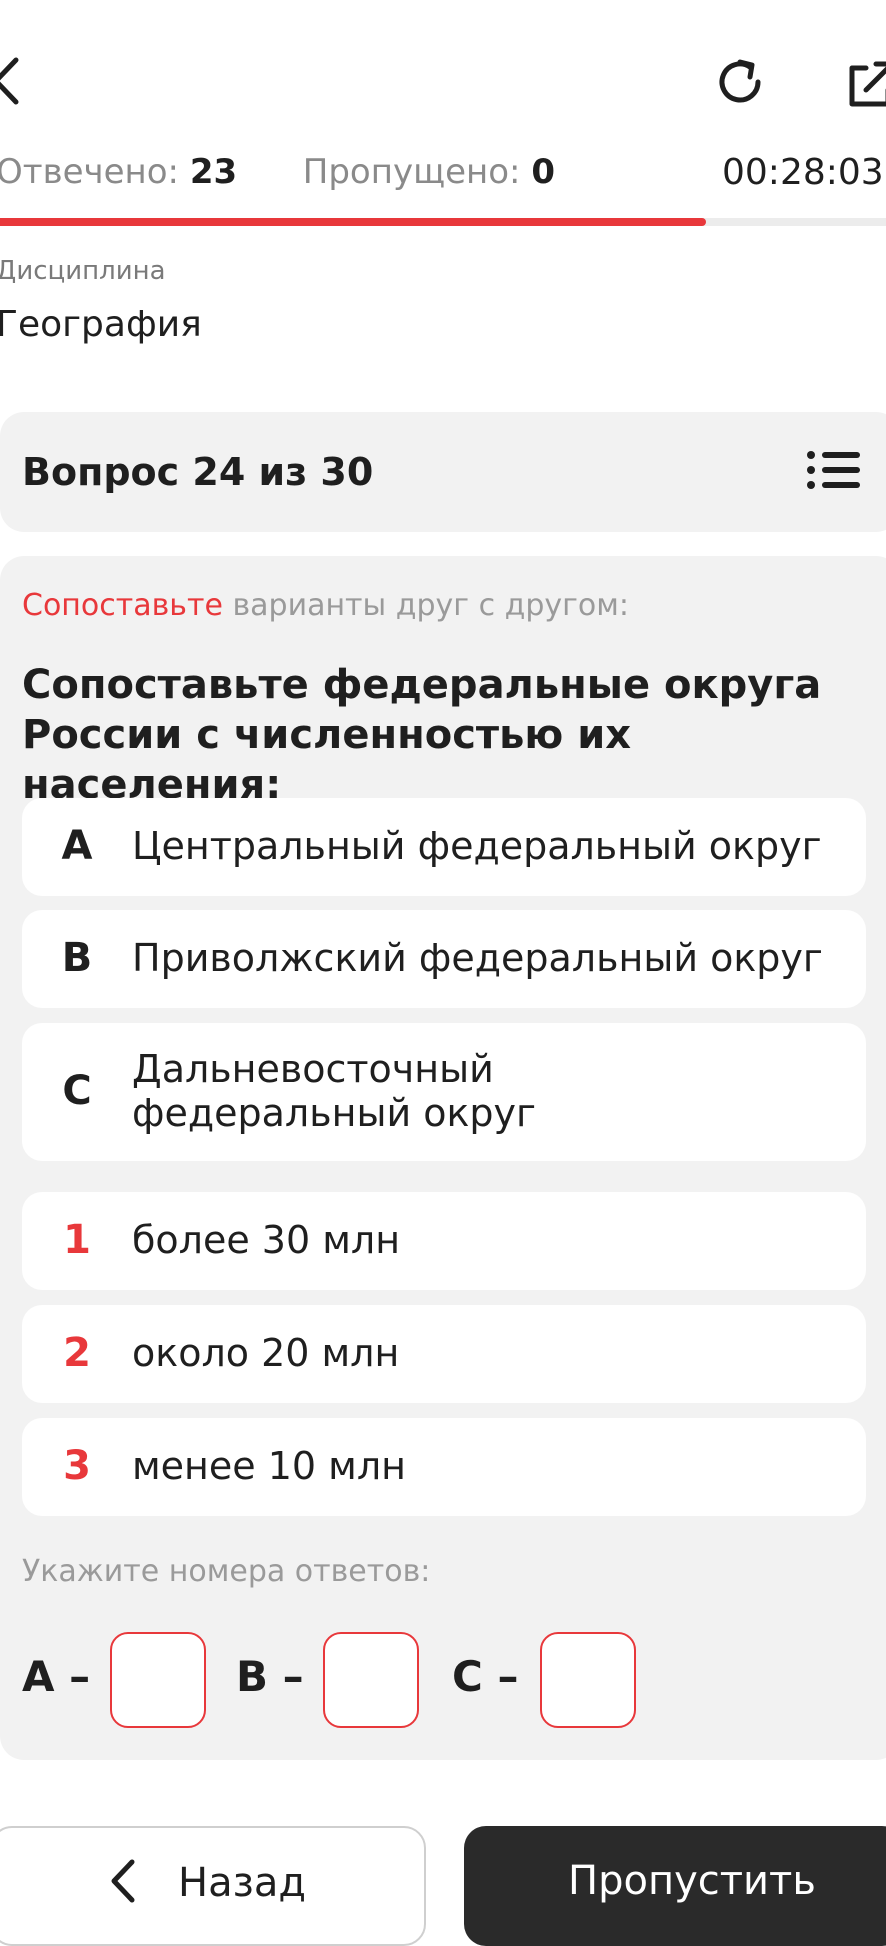 The height and width of the screenshot is (1946, 886). Describe the element at coordinates (411, 172) in the screenshot. I see `skipped-label: Пропущено:` at that location.